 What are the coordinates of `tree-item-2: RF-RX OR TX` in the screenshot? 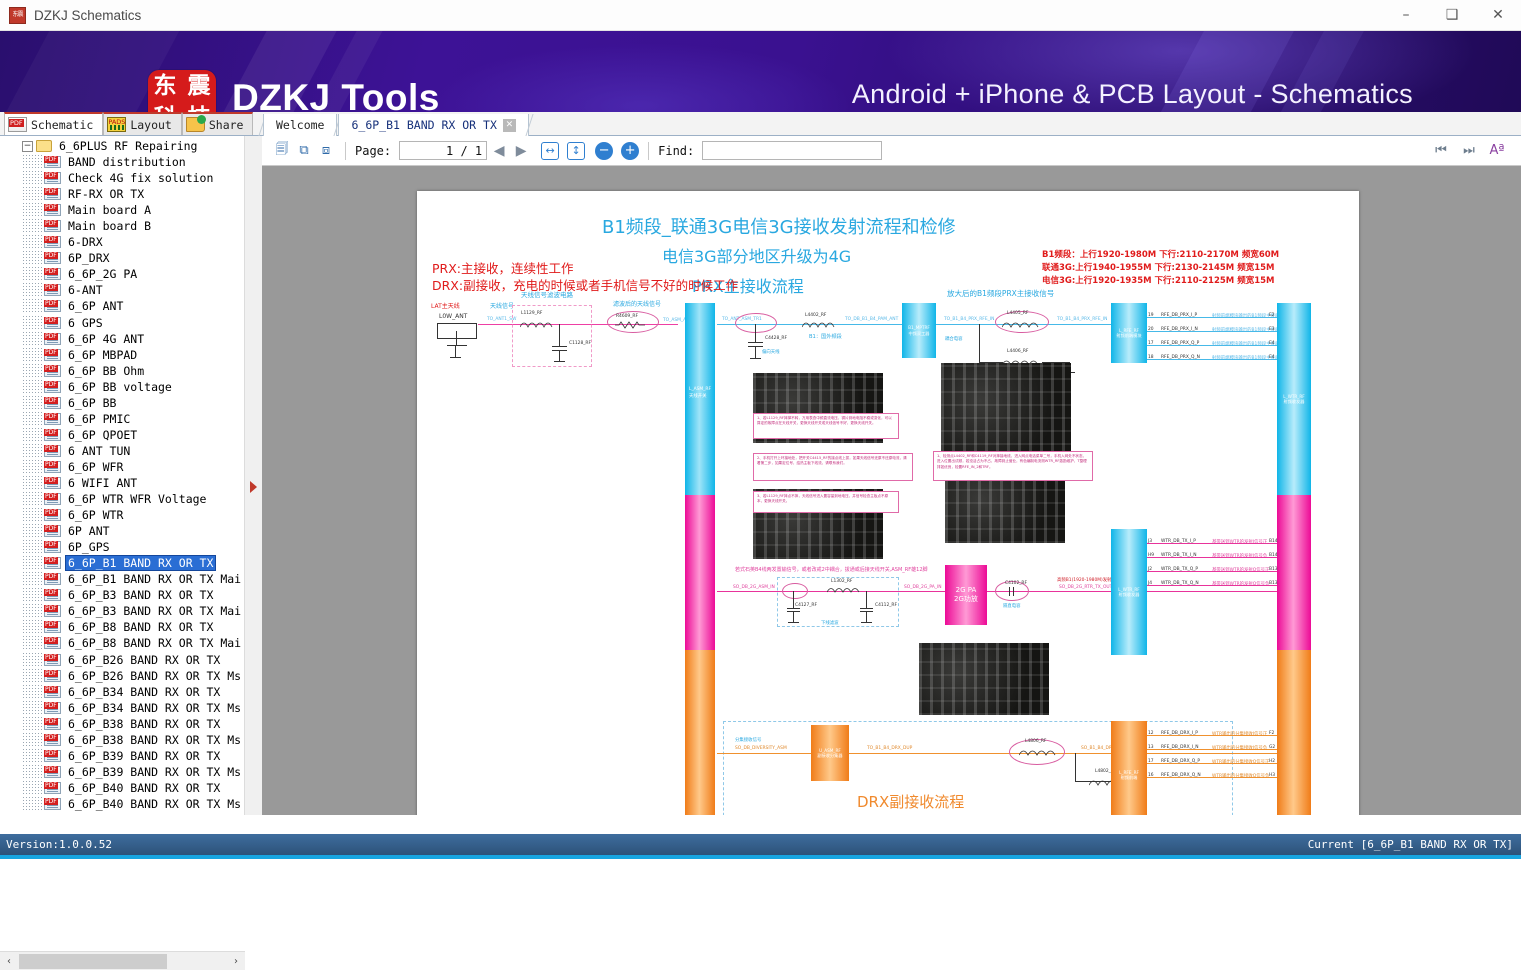 It's located at (123, 194).